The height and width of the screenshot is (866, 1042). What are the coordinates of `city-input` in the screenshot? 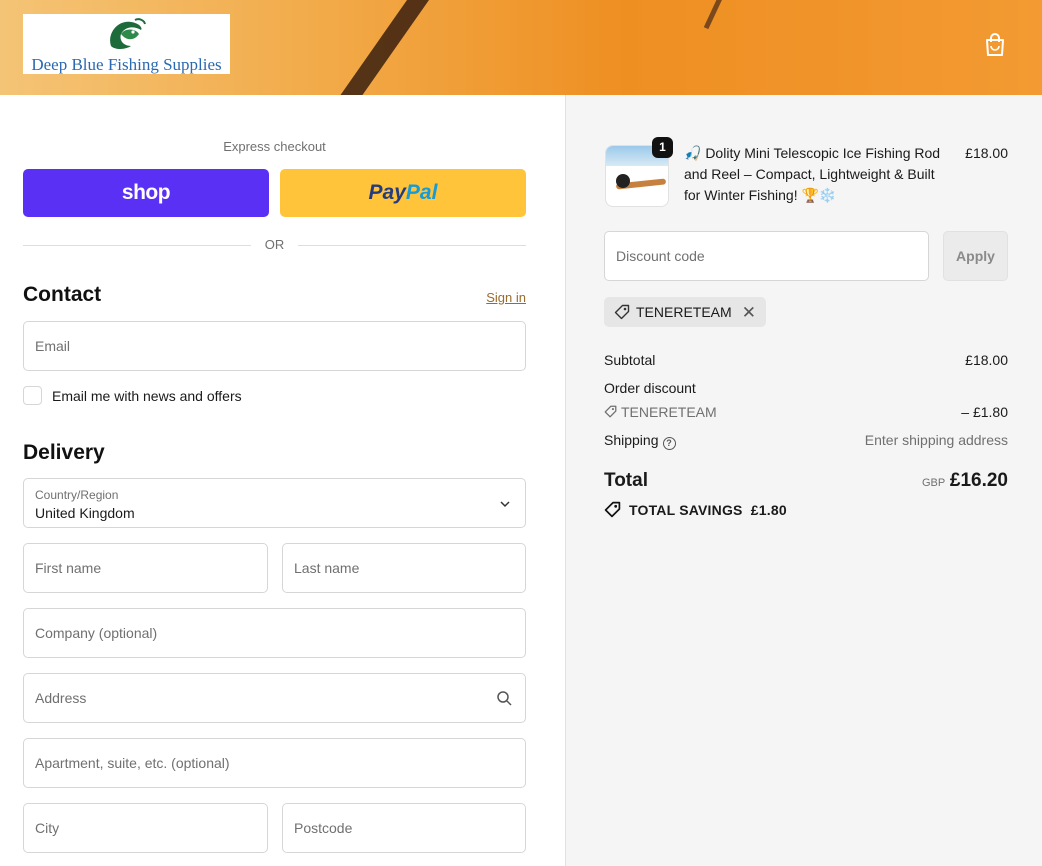 It's located at (145, 828).